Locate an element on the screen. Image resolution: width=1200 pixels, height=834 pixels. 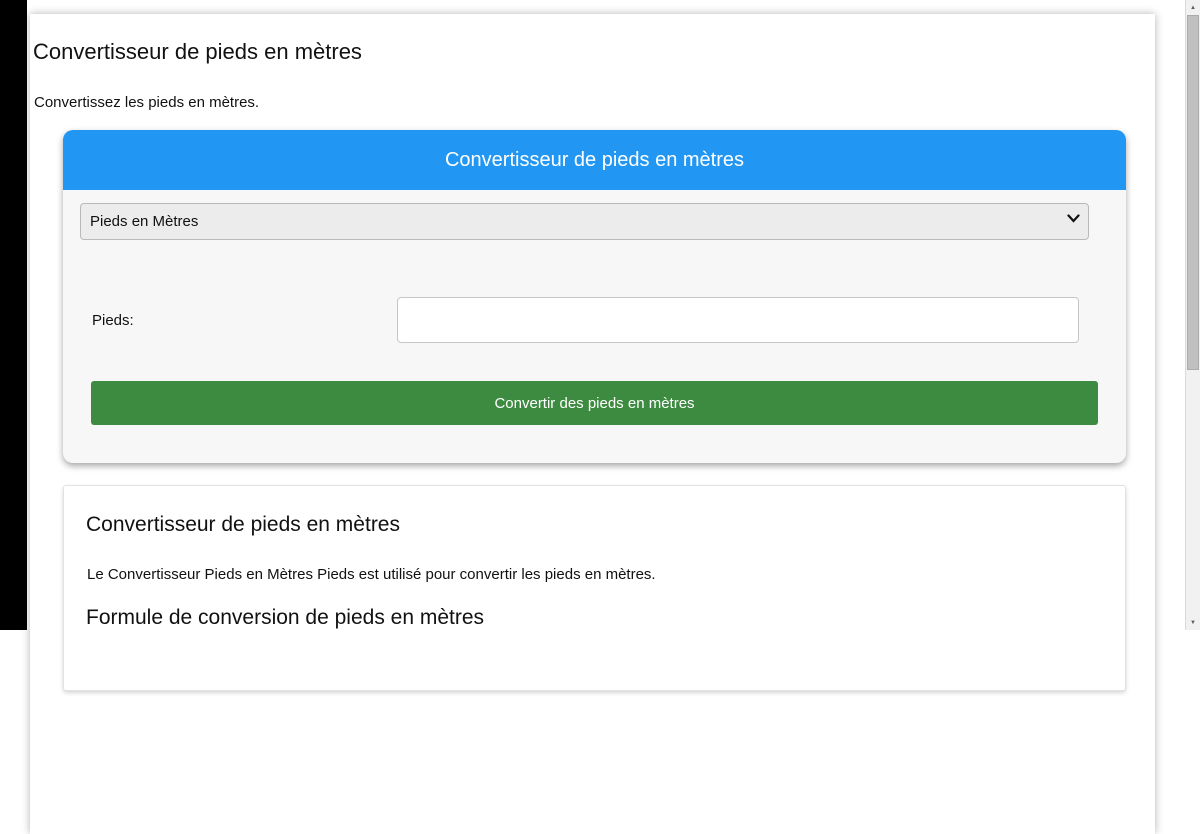
scrollbar: ▲ ▼ is located at coordinates (1192, 315).